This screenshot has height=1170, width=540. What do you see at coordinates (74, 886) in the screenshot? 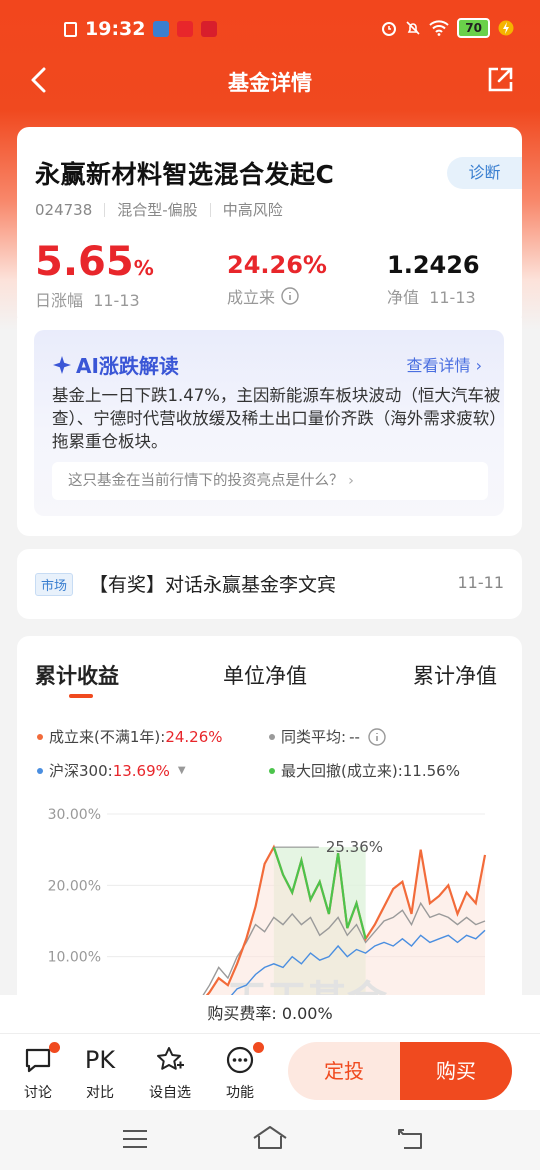
I see `y-tick-label: 20.00%` at bounding box center [74, 886].